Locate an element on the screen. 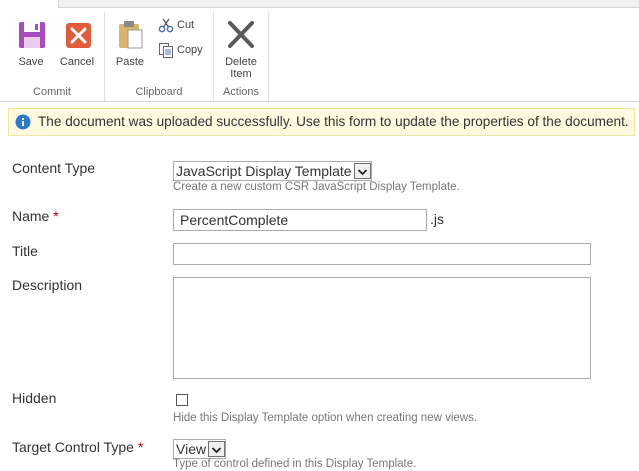  cut-button: Cut is located at coordinates (176, 25).